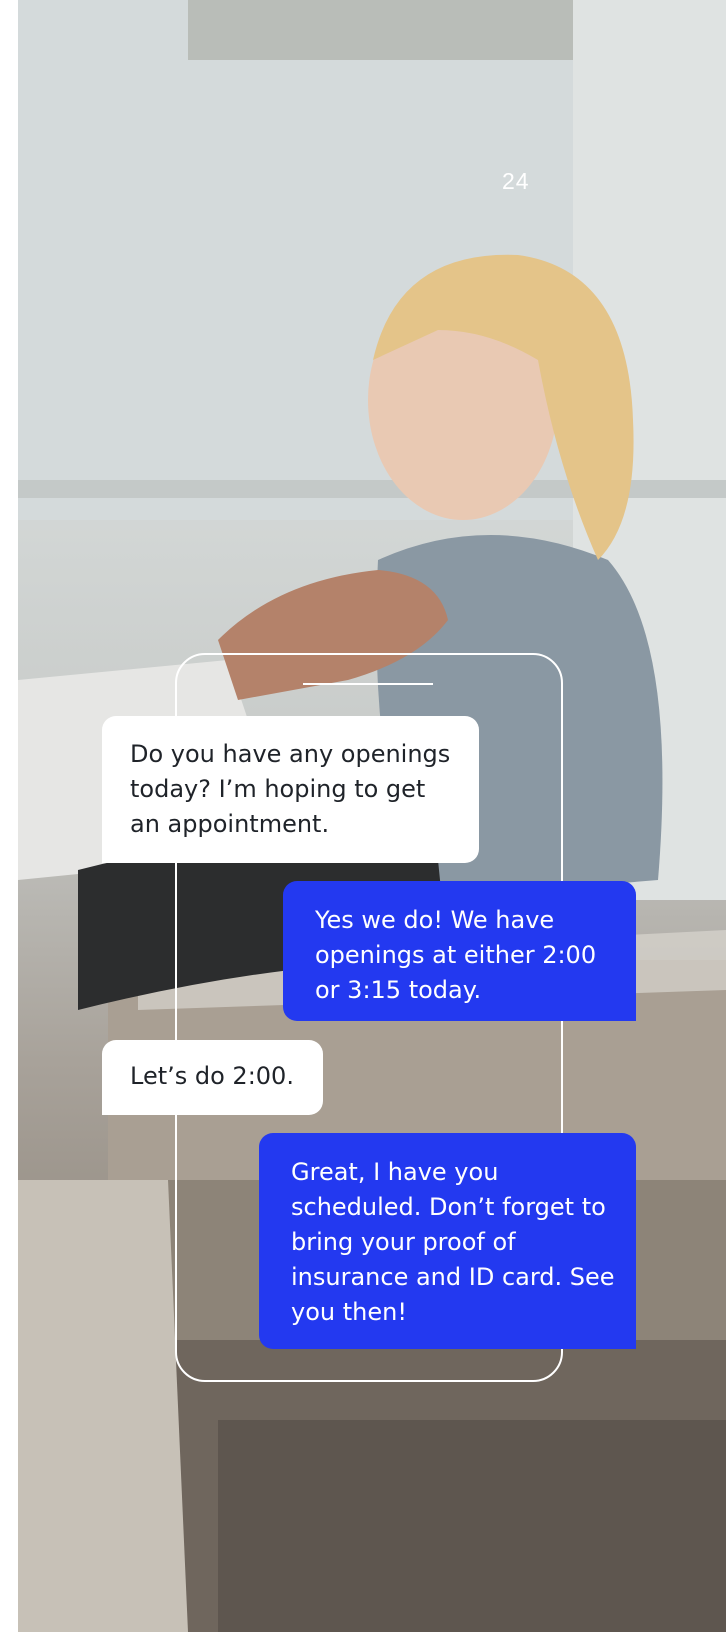  I want to click on ceiling-fixture, so click(398, 30).